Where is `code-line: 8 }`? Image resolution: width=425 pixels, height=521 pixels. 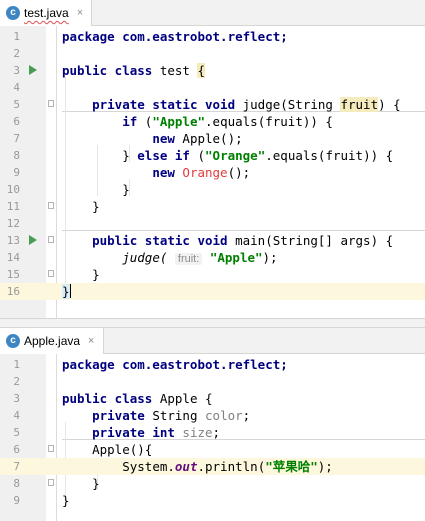 code-line: 8 } is located at coordinates (212, 483).